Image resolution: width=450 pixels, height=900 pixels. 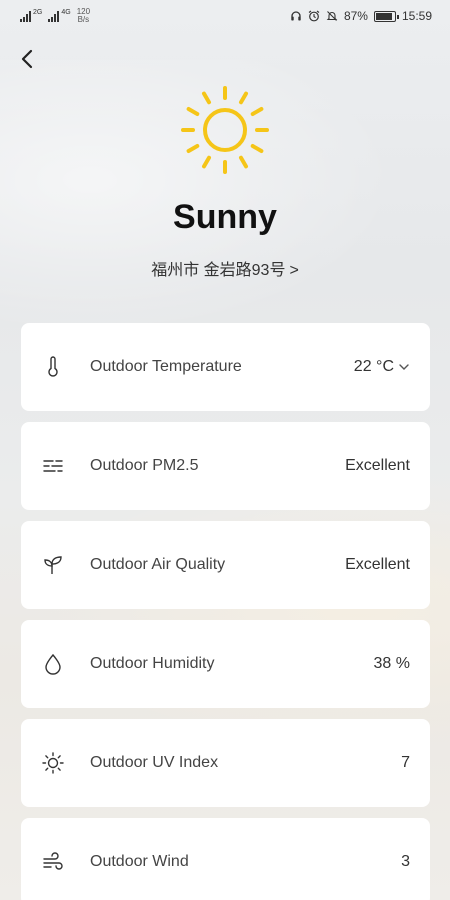 I want to click on card-outdoor-temperature: Outdoor Temperature 22 °C, so click(x=225, y=367).